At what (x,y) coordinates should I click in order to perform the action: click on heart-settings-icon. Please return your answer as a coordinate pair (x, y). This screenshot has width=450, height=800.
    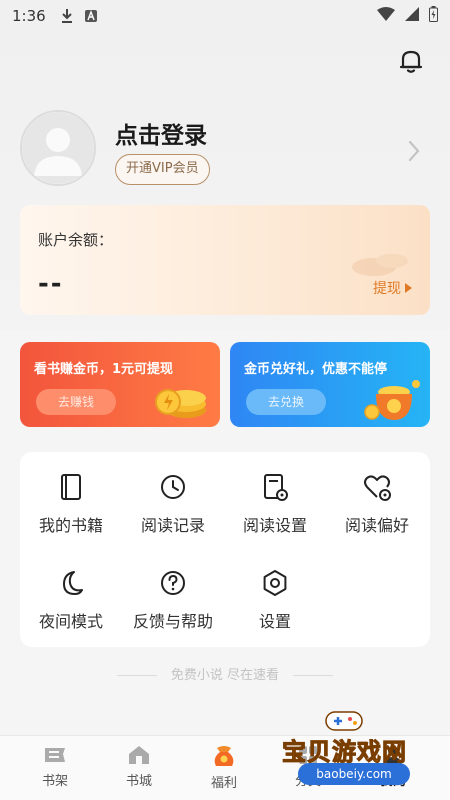
    Looking at the image, I should click on (377, 488).